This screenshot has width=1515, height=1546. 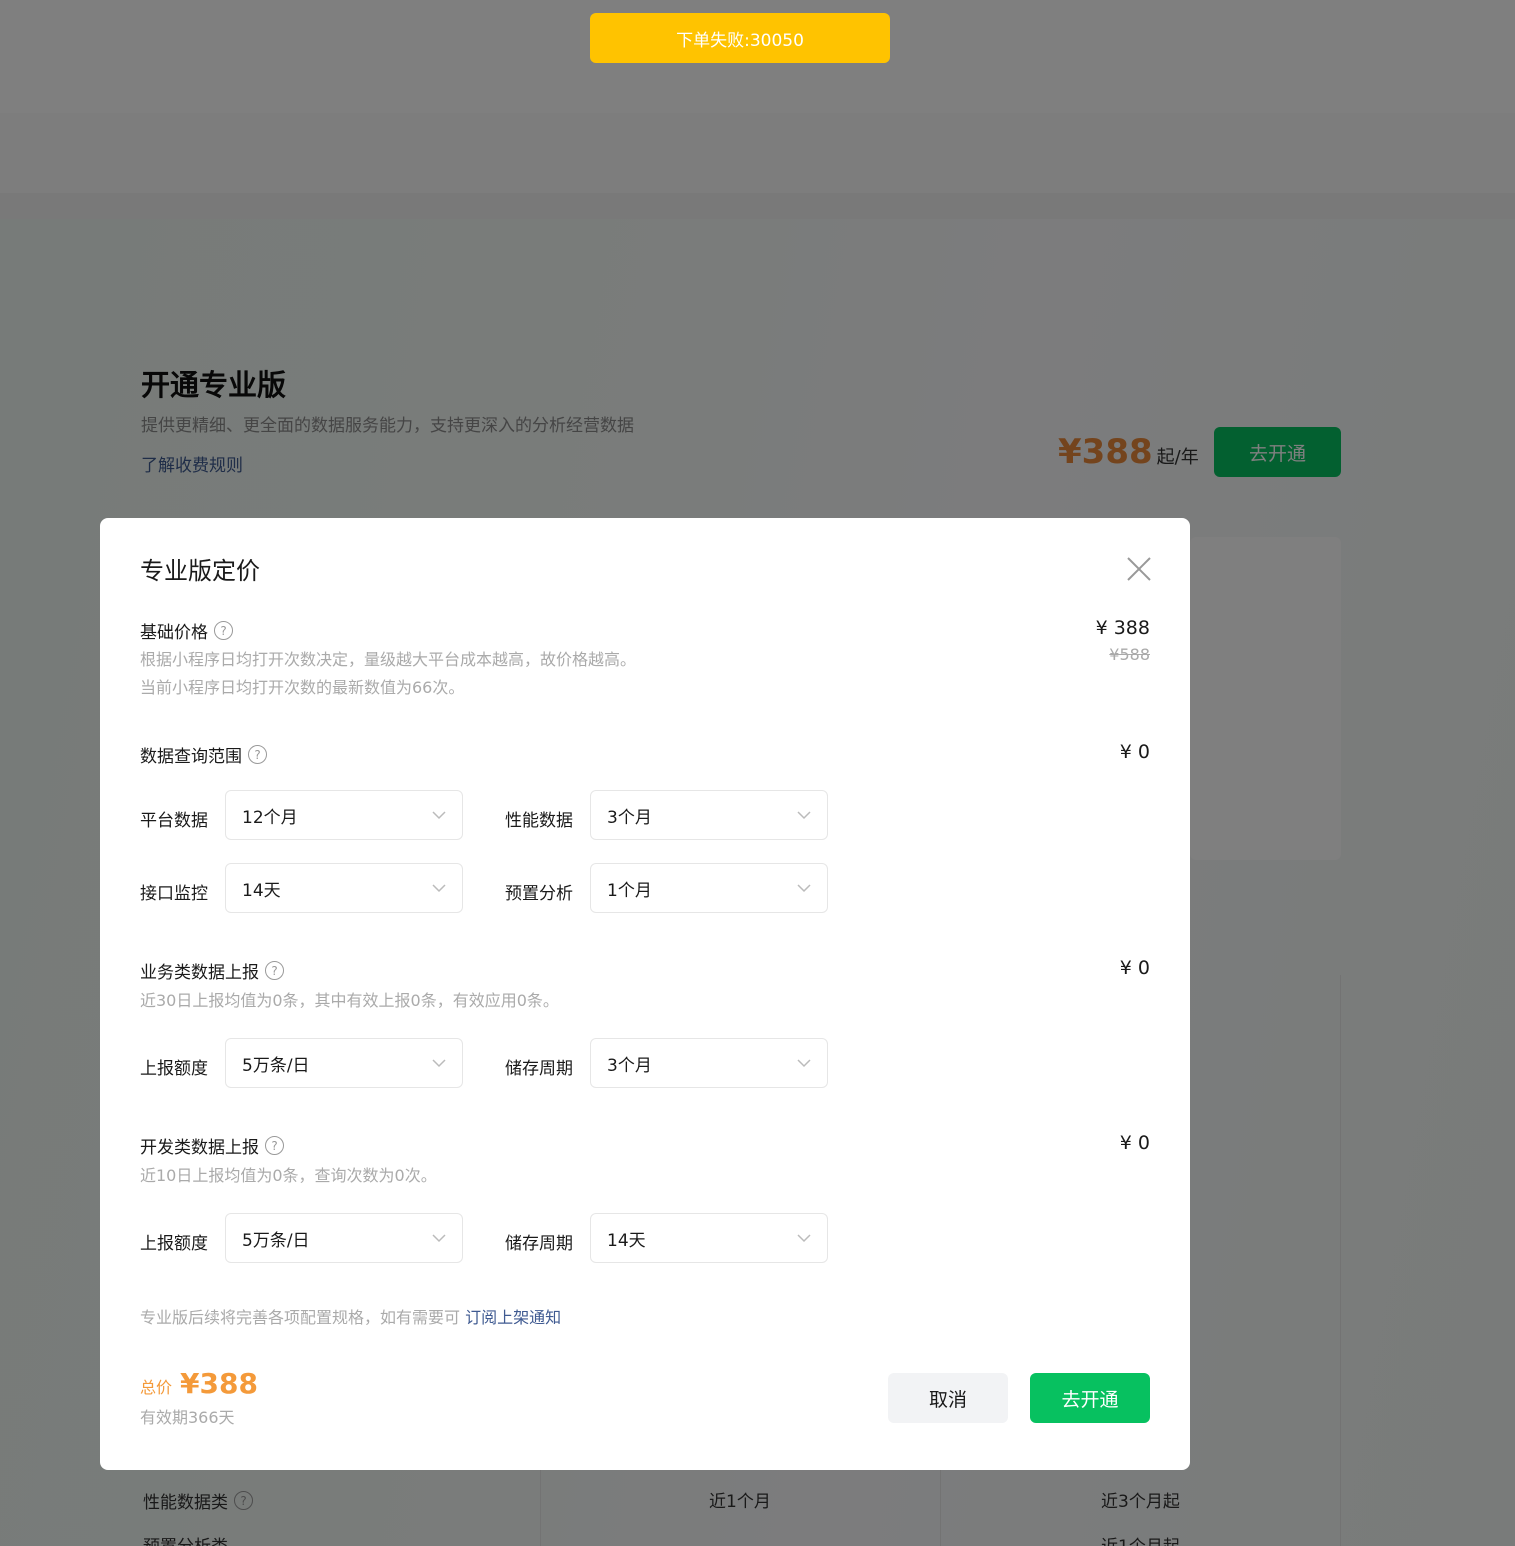 What do you see at coordinates (344, 1238) in the screenshot?
I see `dev-quota-select: 5万条/日` at bounding box center [344, 1238].